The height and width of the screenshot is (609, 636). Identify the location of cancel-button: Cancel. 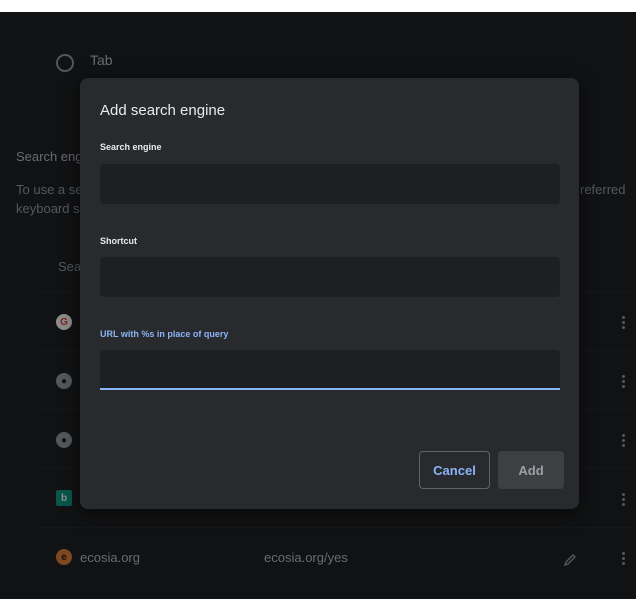
(454, 470).